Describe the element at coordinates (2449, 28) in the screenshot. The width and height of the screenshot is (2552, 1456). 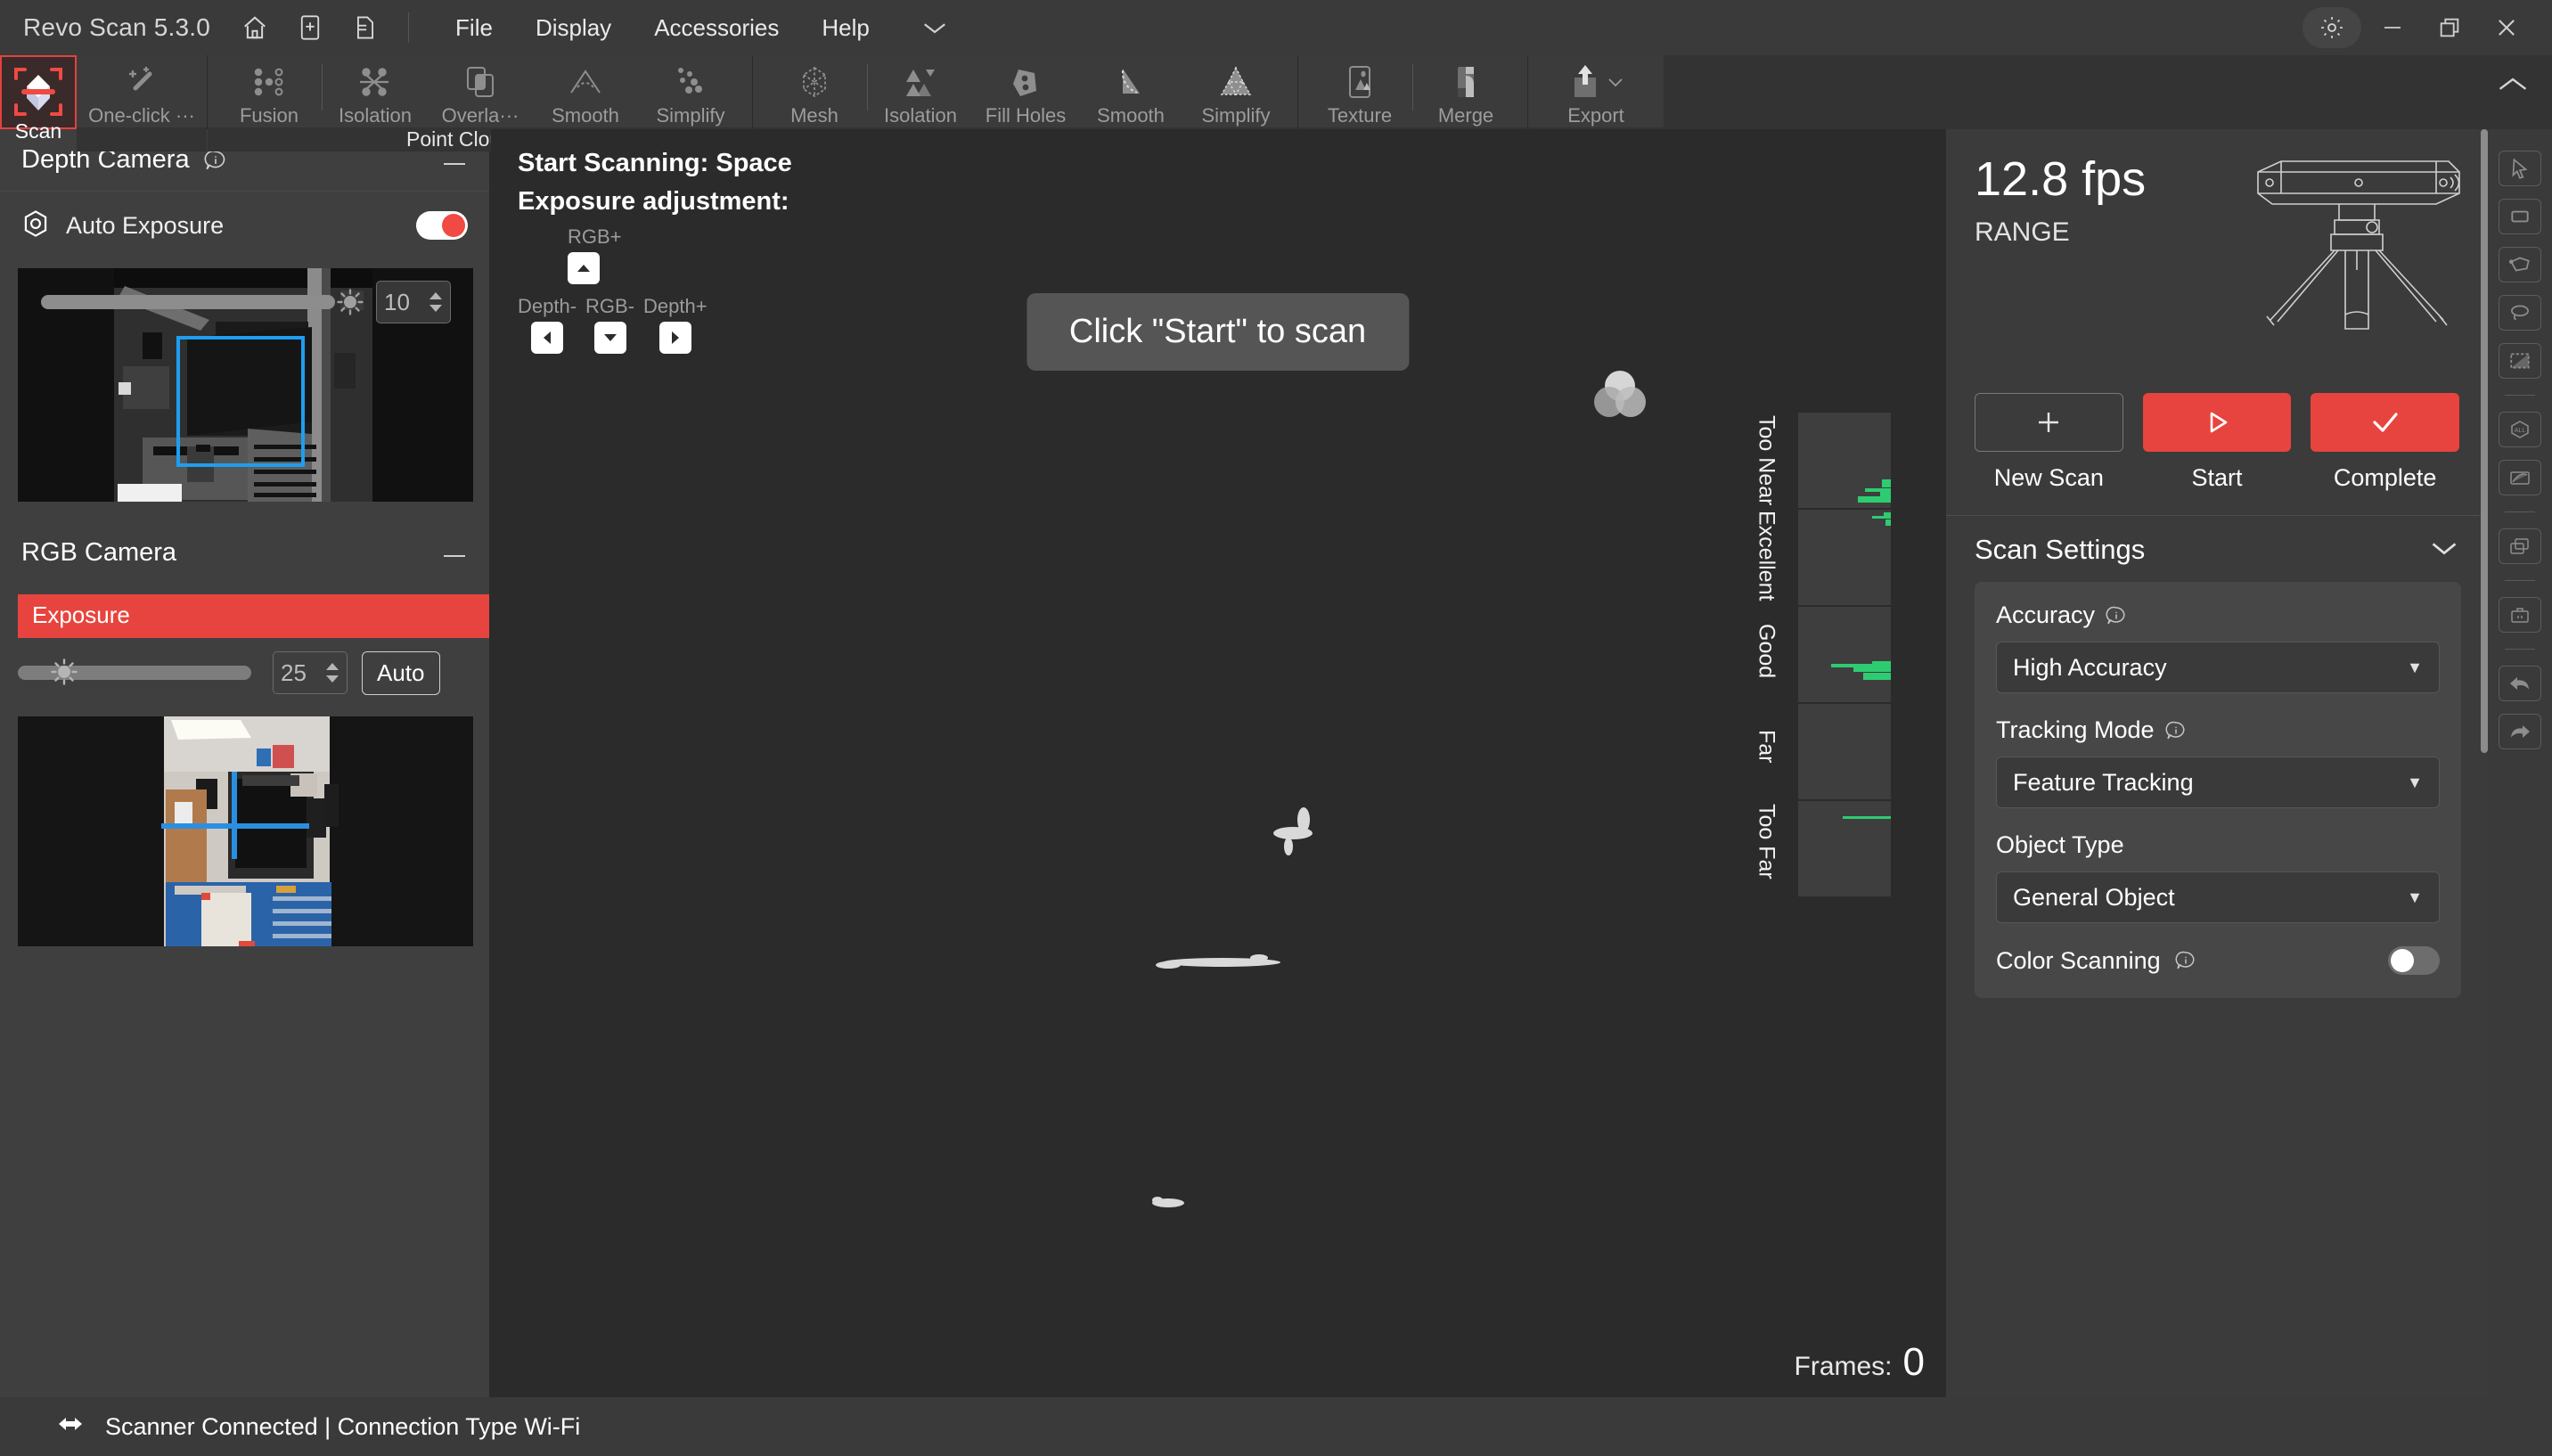
I see `restore-icon` at that location.